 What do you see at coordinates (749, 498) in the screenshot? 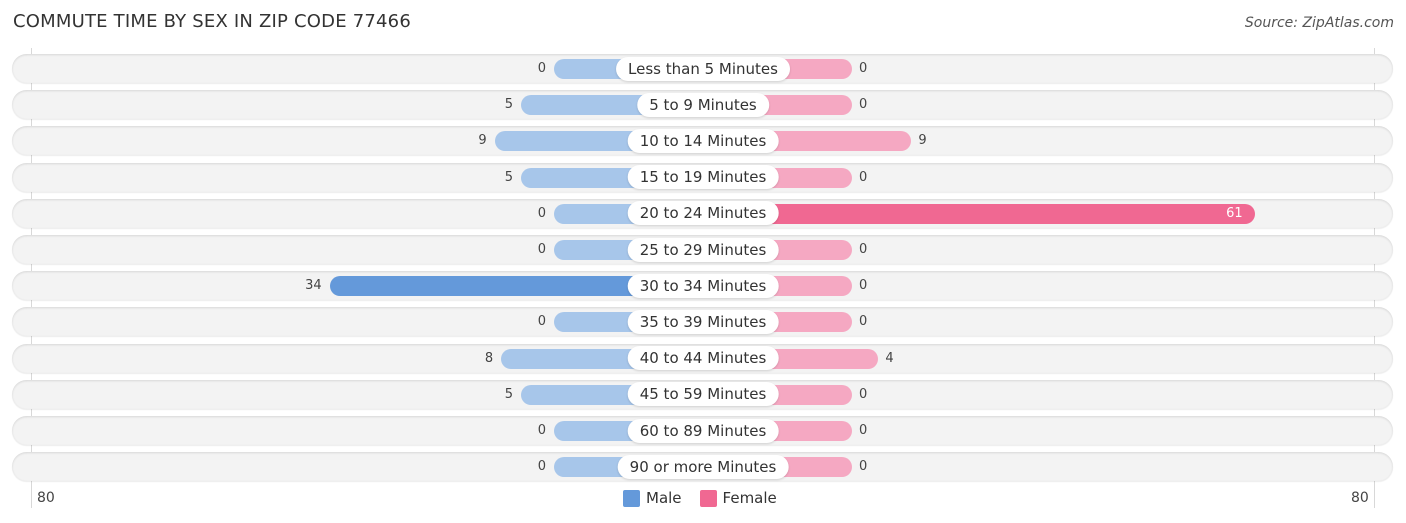
I see `legend-label-female: Female` at bounding box center [749, 498].